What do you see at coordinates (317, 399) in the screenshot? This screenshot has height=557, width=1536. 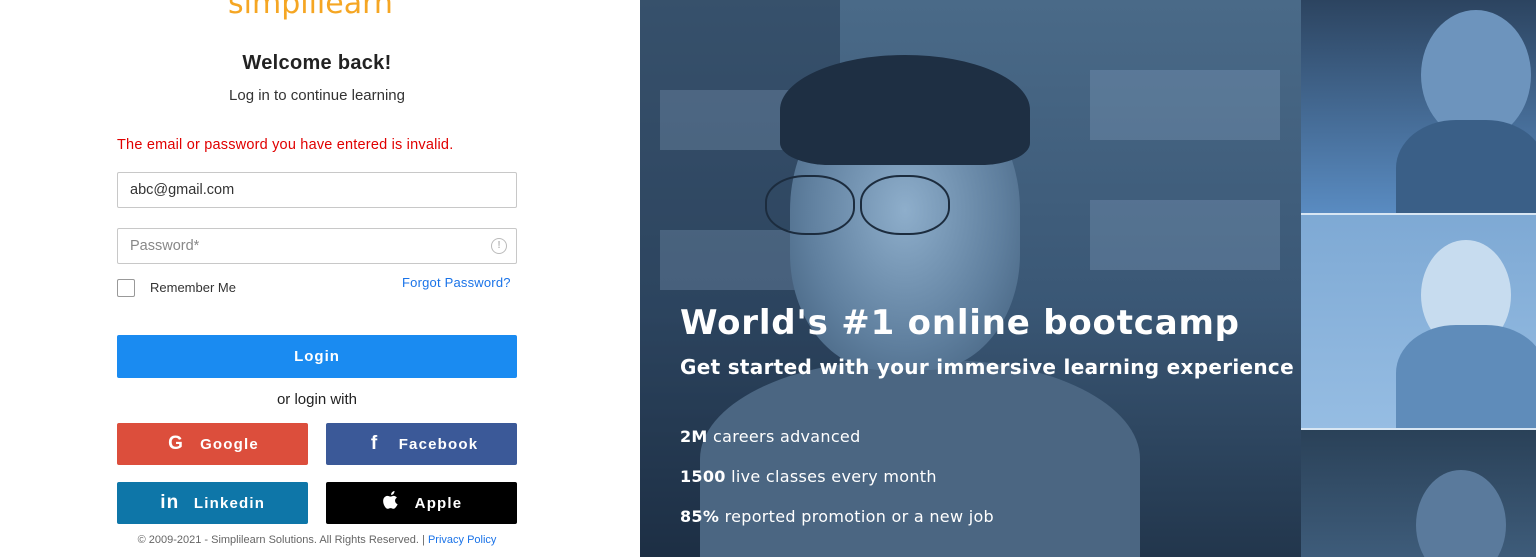 I see `or-login-with-text: or login with` at bounding box center [317, 399].